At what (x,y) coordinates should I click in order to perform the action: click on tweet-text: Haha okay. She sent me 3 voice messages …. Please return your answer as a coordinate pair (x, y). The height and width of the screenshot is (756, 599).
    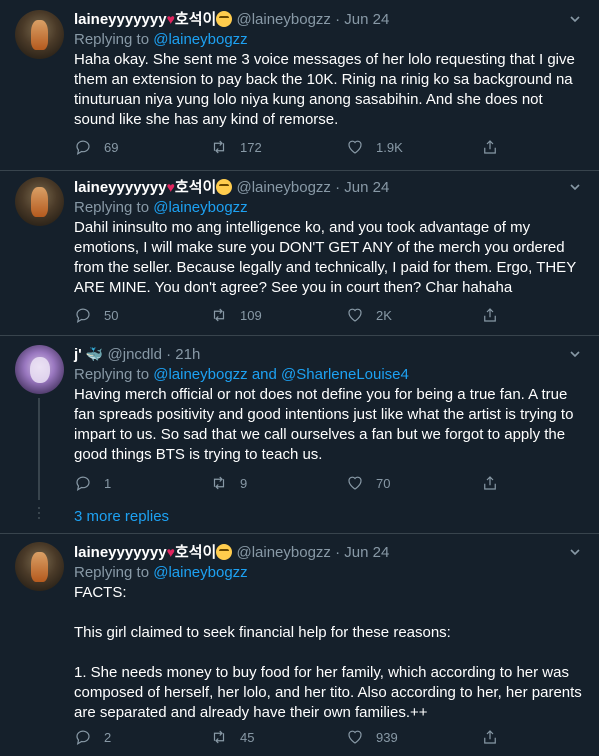
    Looking at the image, I should click on (324, 89).